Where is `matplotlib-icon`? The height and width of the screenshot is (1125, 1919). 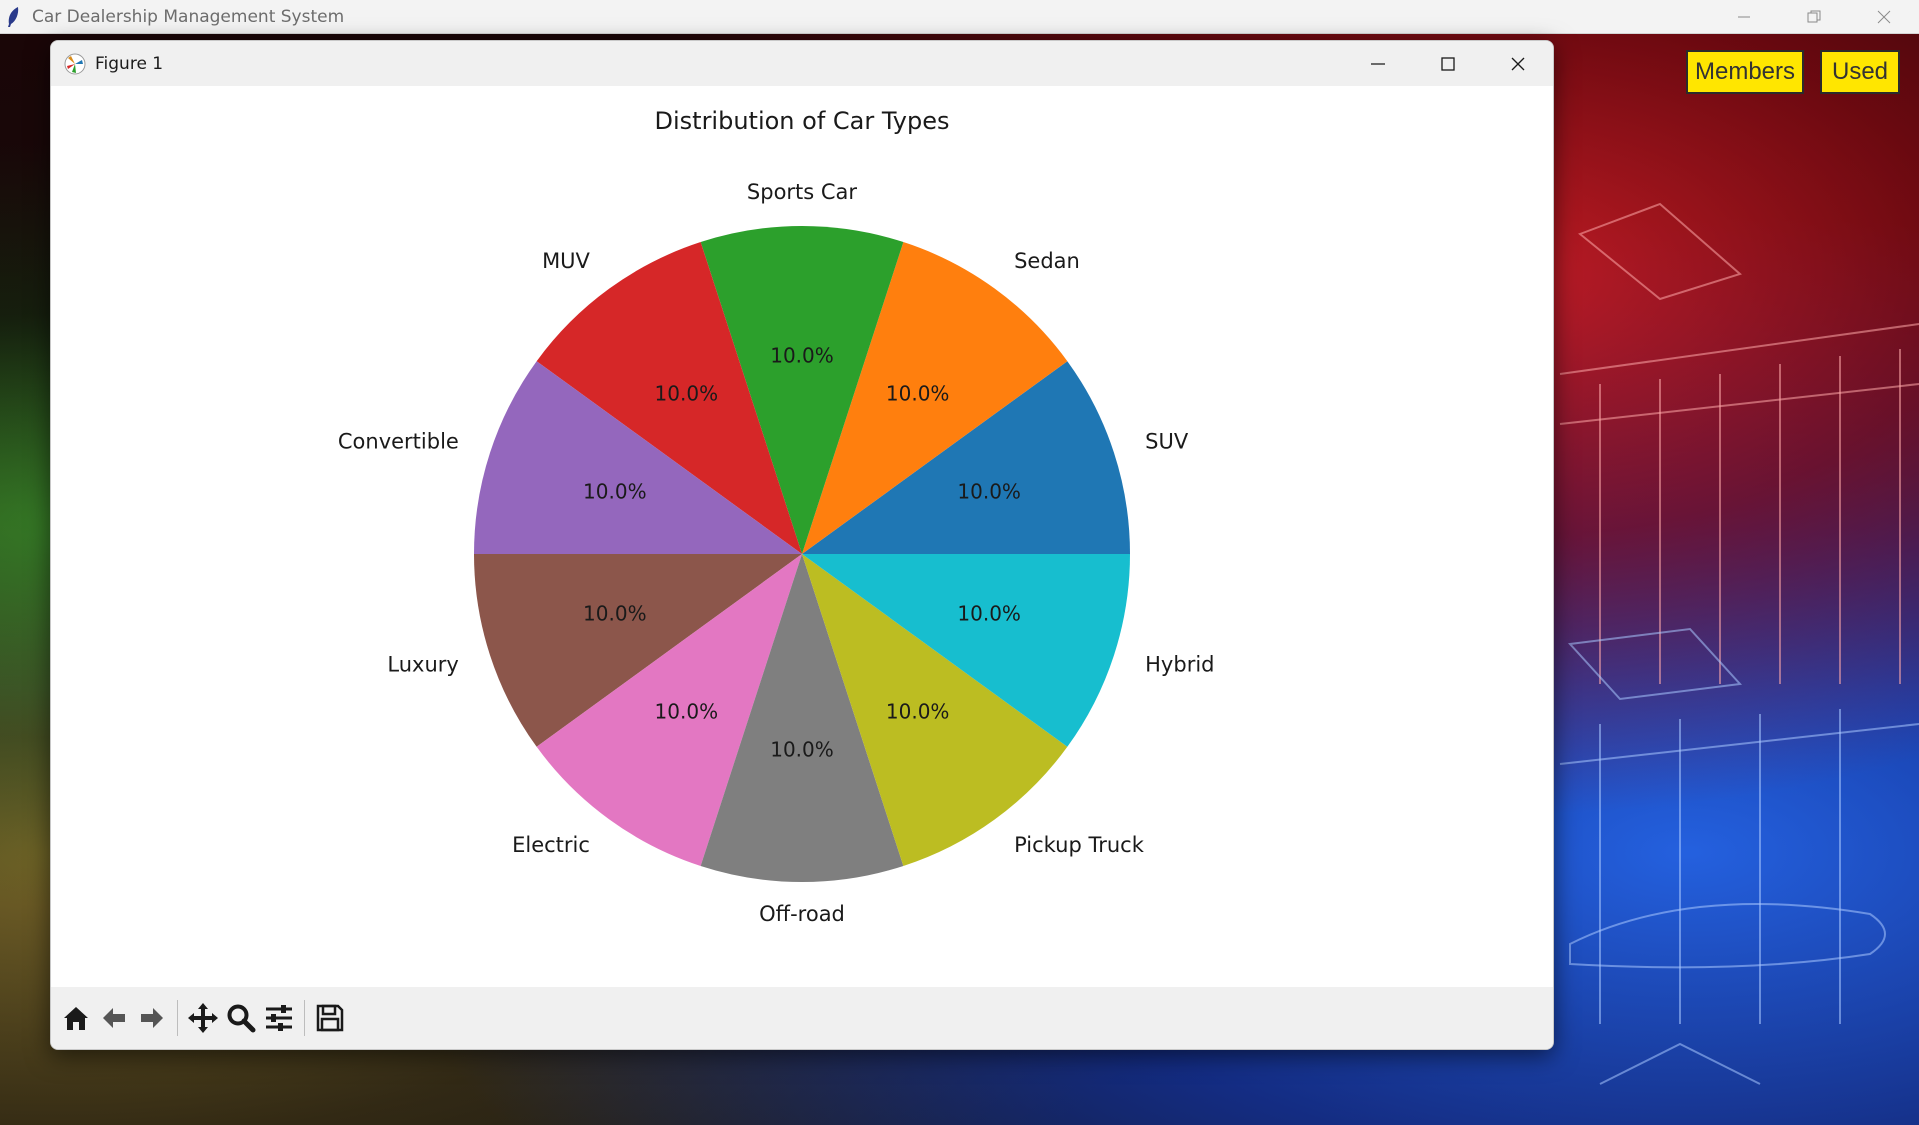 matplotlib-icon is located at coordinates (75, 63).